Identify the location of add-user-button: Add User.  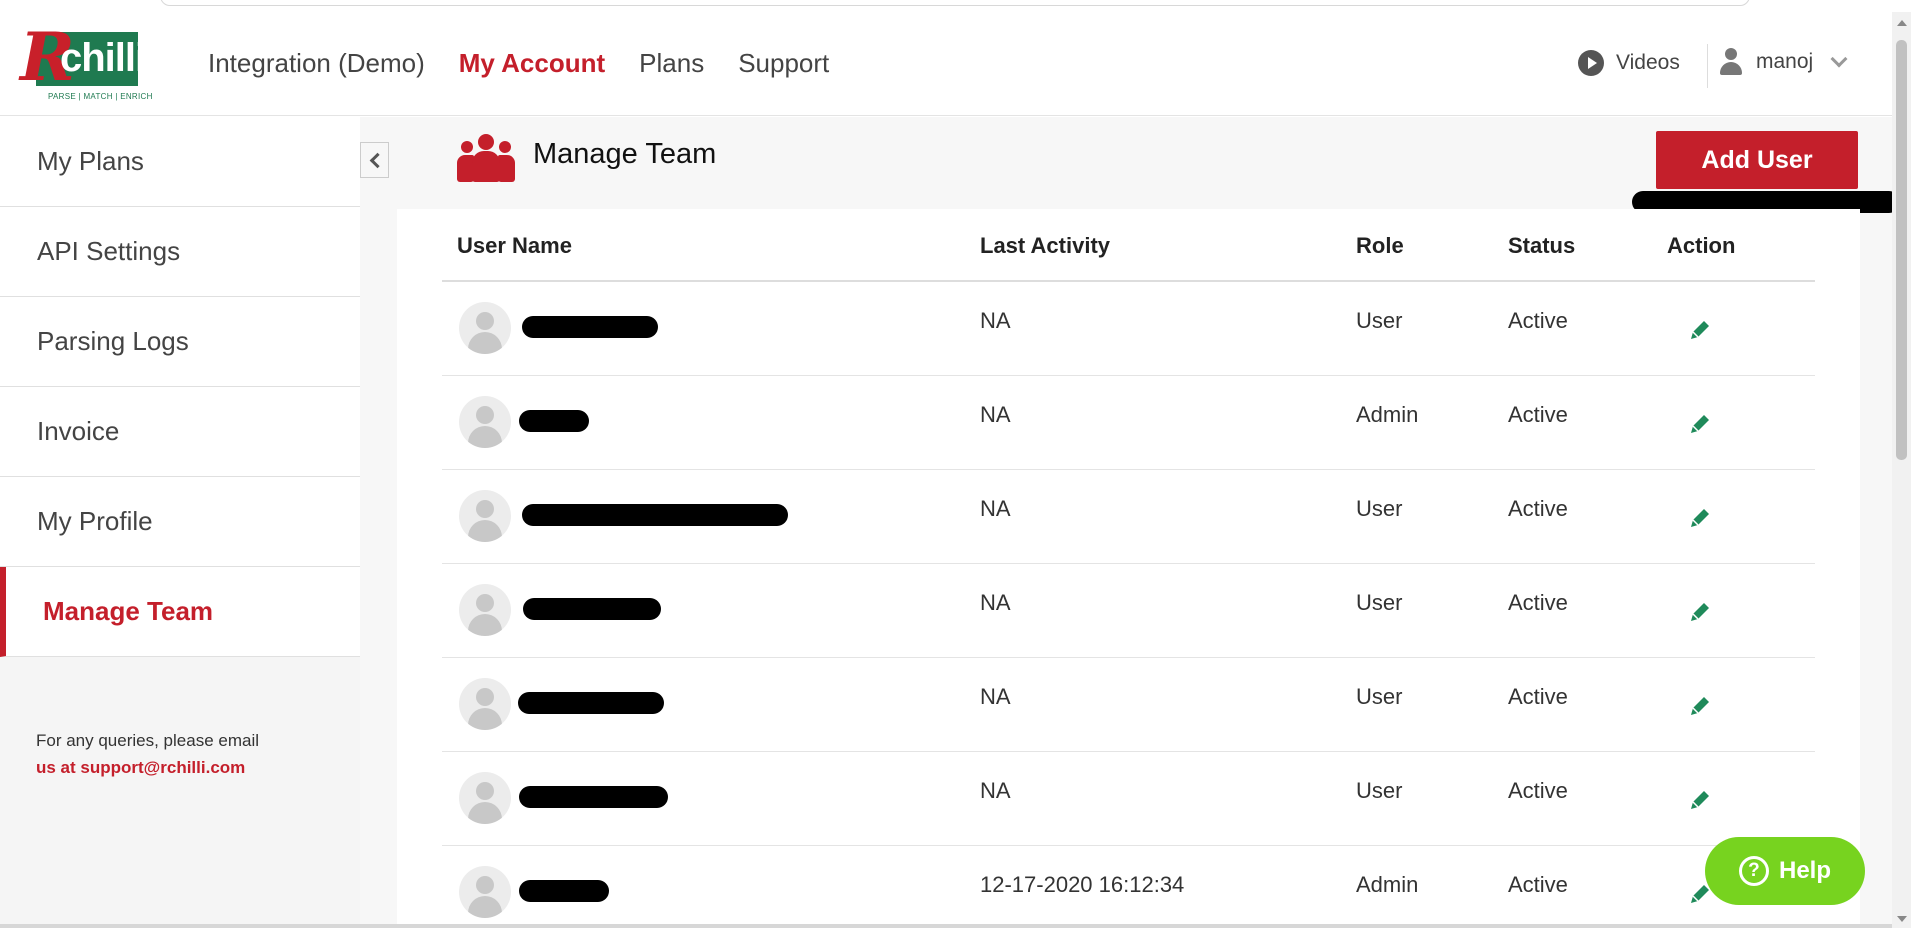
(1757, 160).